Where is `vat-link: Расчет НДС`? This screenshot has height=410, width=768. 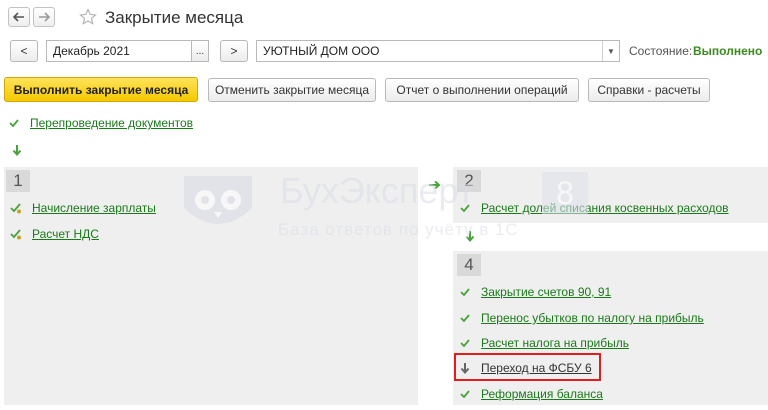 vat-link: Расчет НДС is located at coordinates (65, 234).